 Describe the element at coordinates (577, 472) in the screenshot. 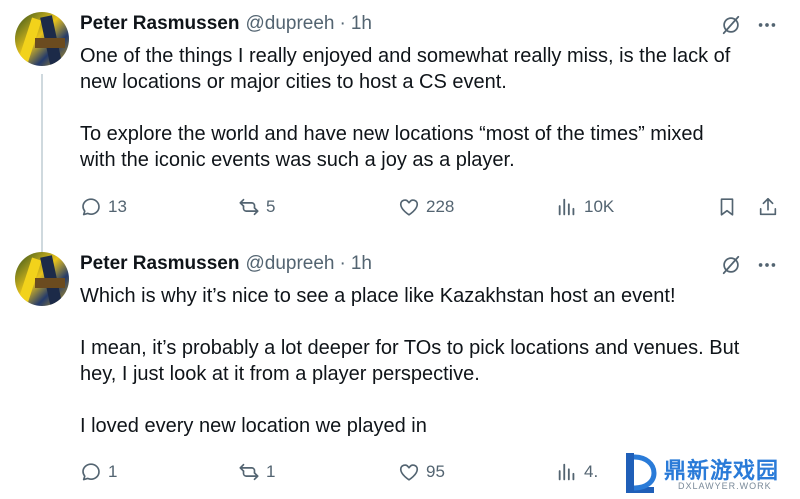

I see `views-button: 4.` at that location.